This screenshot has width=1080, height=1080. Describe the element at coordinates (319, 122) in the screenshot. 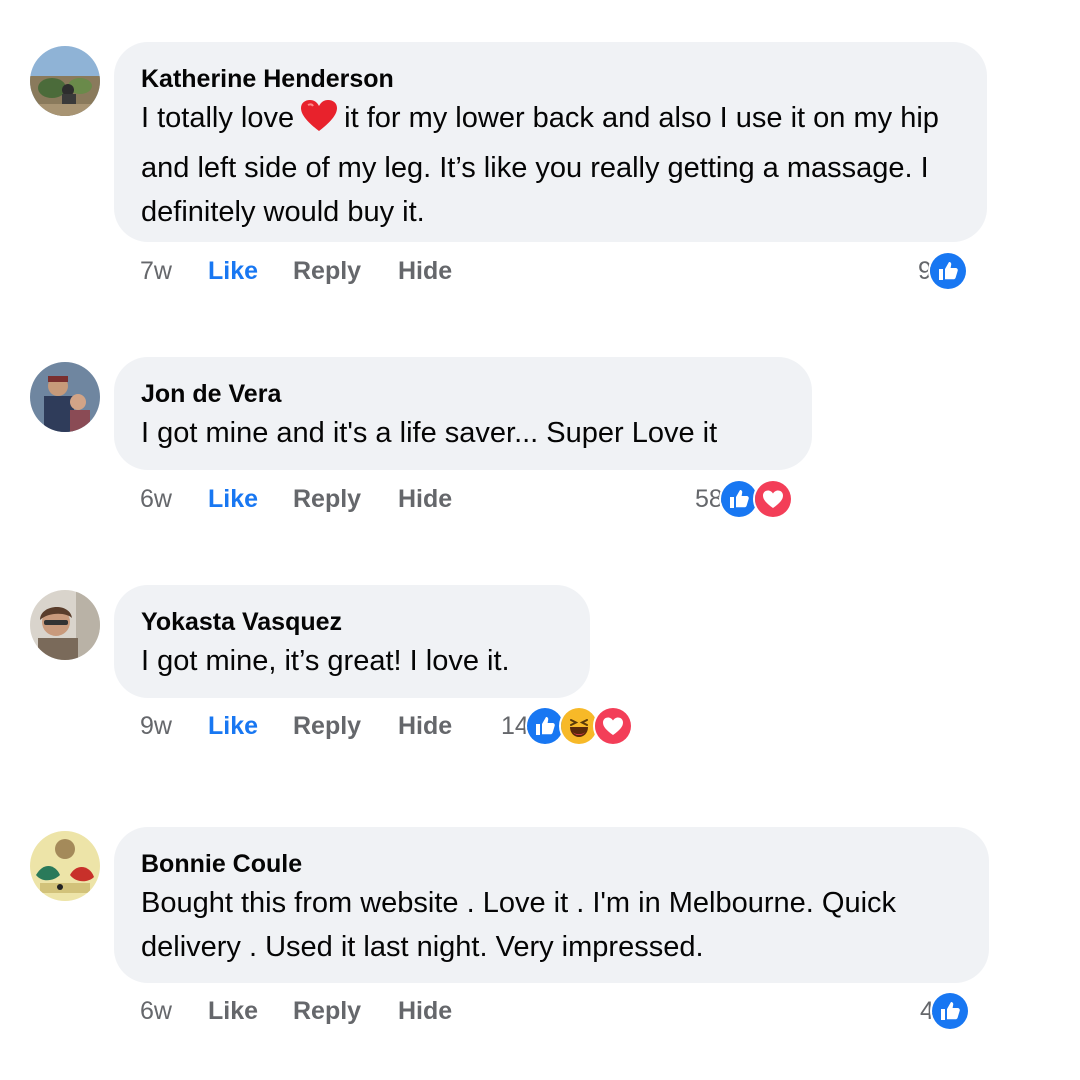

I see `red-heart-emoji-icon` at that location.